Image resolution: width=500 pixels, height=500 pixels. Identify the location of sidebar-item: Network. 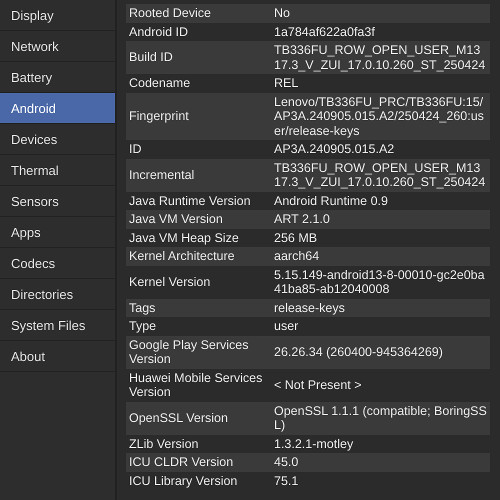
(57, 46).